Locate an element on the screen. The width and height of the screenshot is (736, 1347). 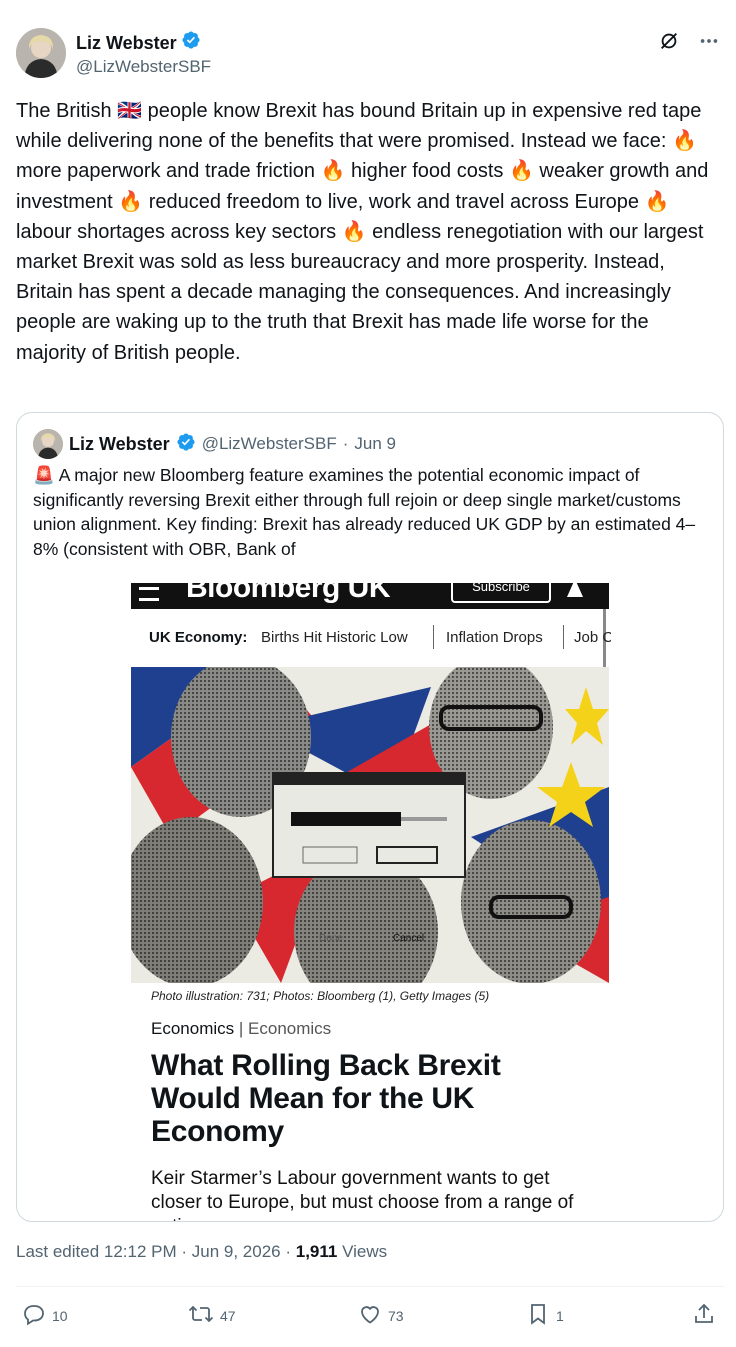
siren-icon: 🚨 is located at coordinates (44, 475).